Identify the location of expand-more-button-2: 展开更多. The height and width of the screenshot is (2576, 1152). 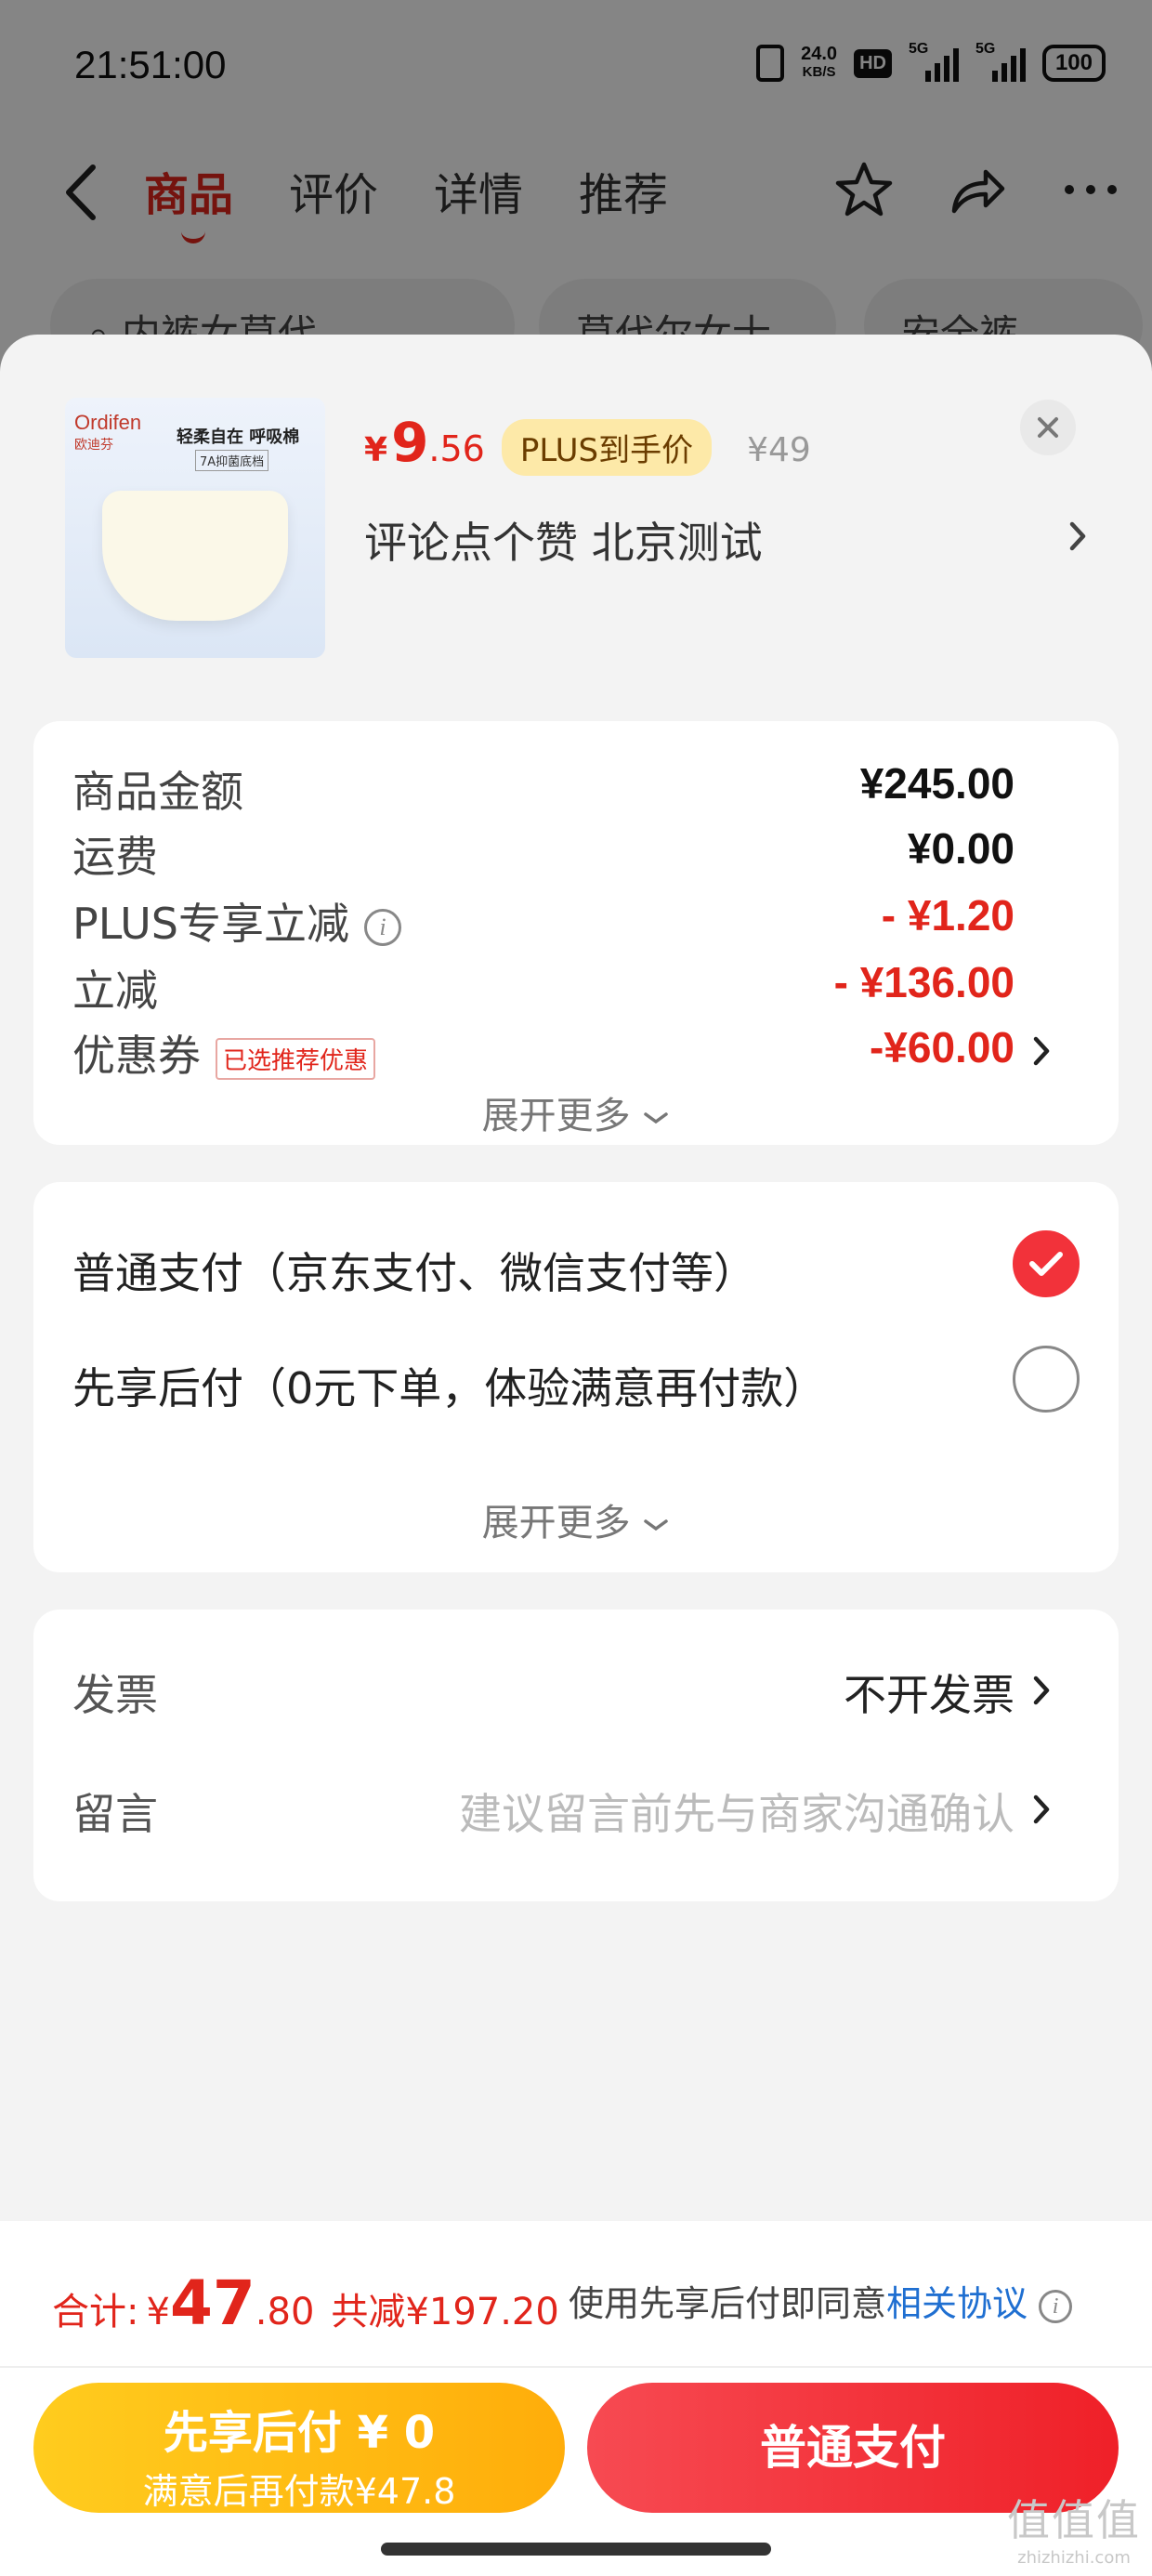
(576, 1519).